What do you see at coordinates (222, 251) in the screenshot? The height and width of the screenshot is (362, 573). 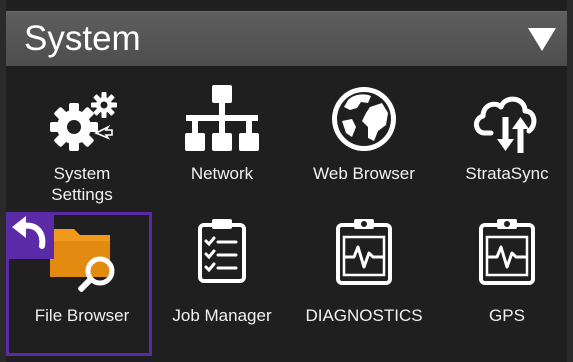 I see `clipboard-checklist-icon` at bounding box center [222, 251].